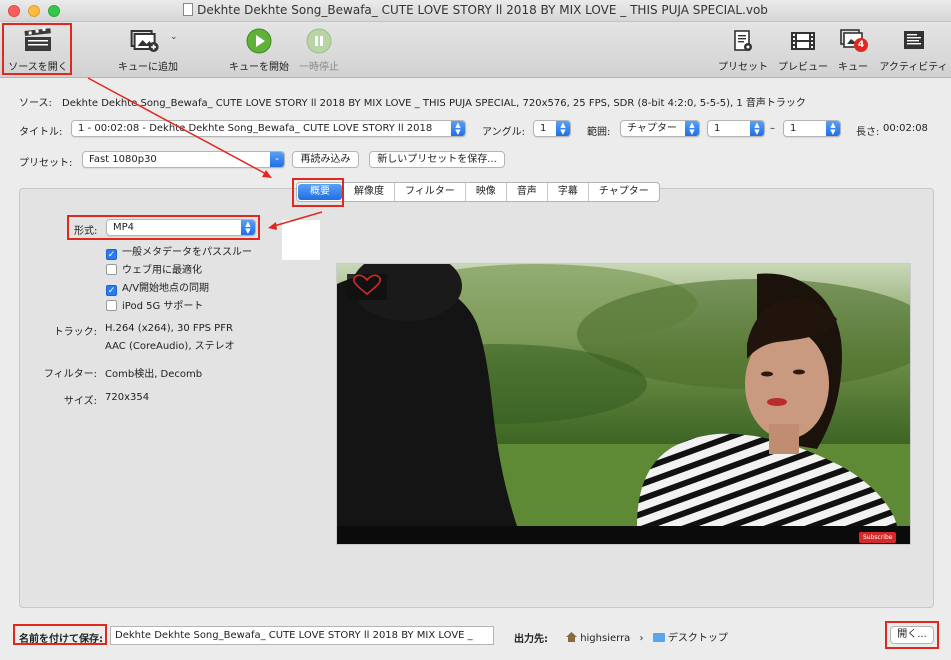 This screenshot has width=951, height=660. Describe the element at coordinates (913, 40) in the screenshot. I see `activity-log-icon` at that location.